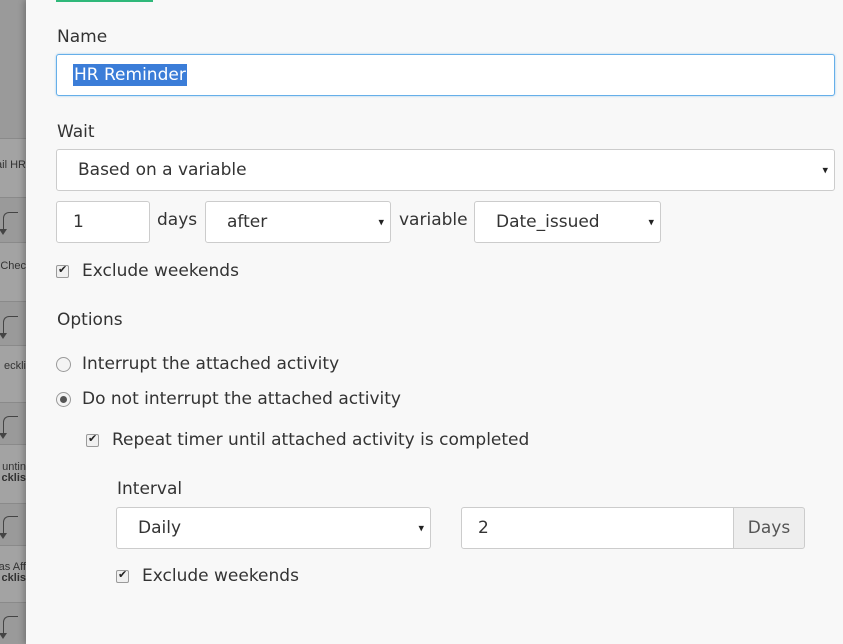  I want to click on interval-value: 2, so click(483, 528).